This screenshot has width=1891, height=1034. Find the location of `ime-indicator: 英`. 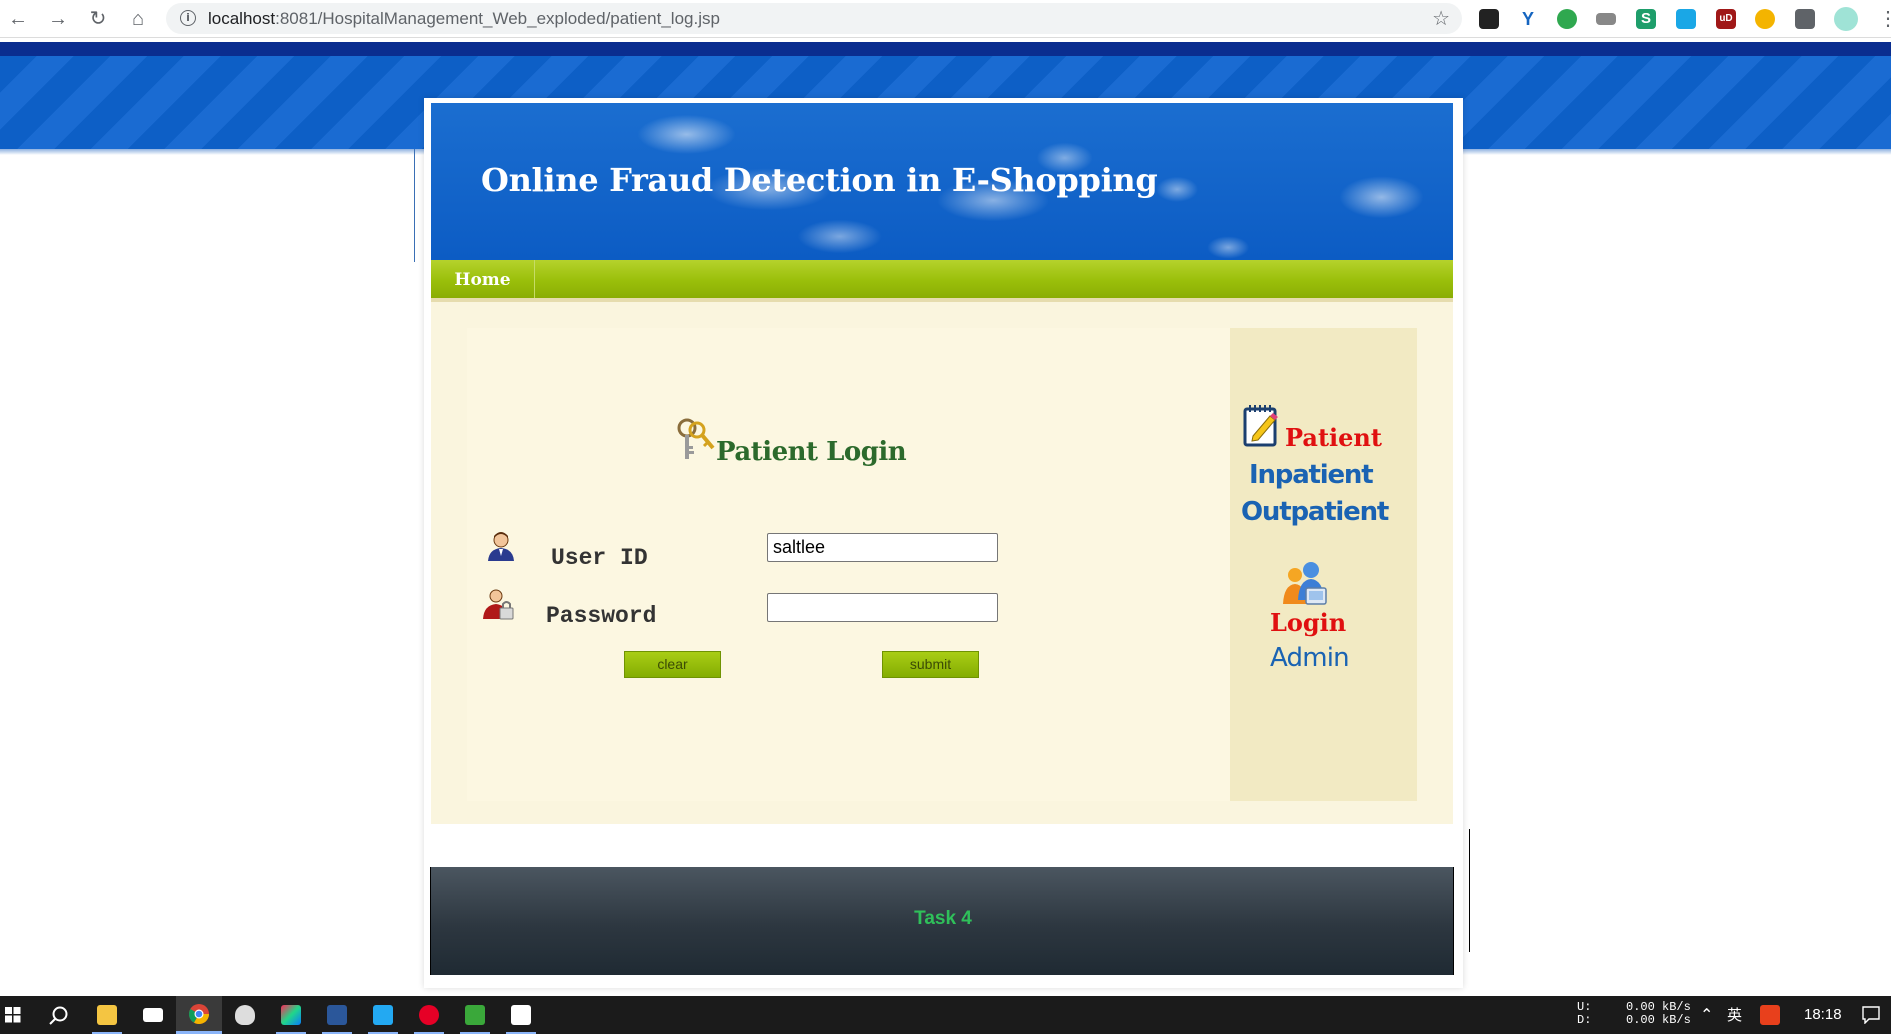

ime-indicator: 英 is located at coordinates (1734, 1015).